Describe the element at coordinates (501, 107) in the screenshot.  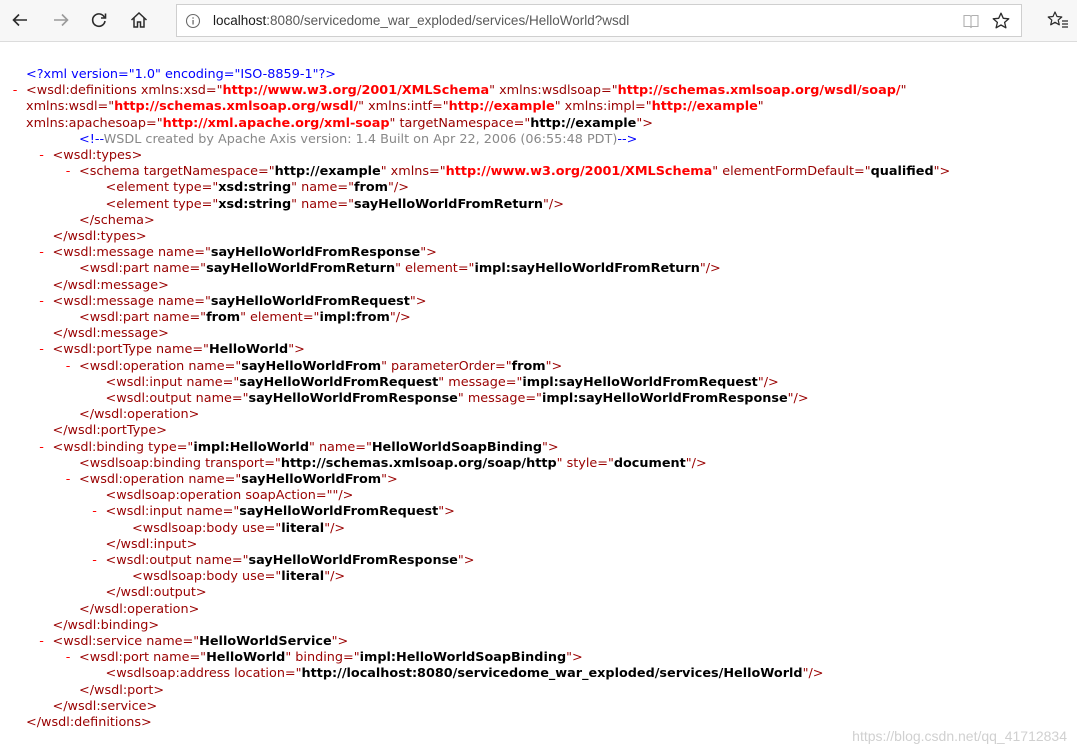
I see `xml-token: http://example` at that location.